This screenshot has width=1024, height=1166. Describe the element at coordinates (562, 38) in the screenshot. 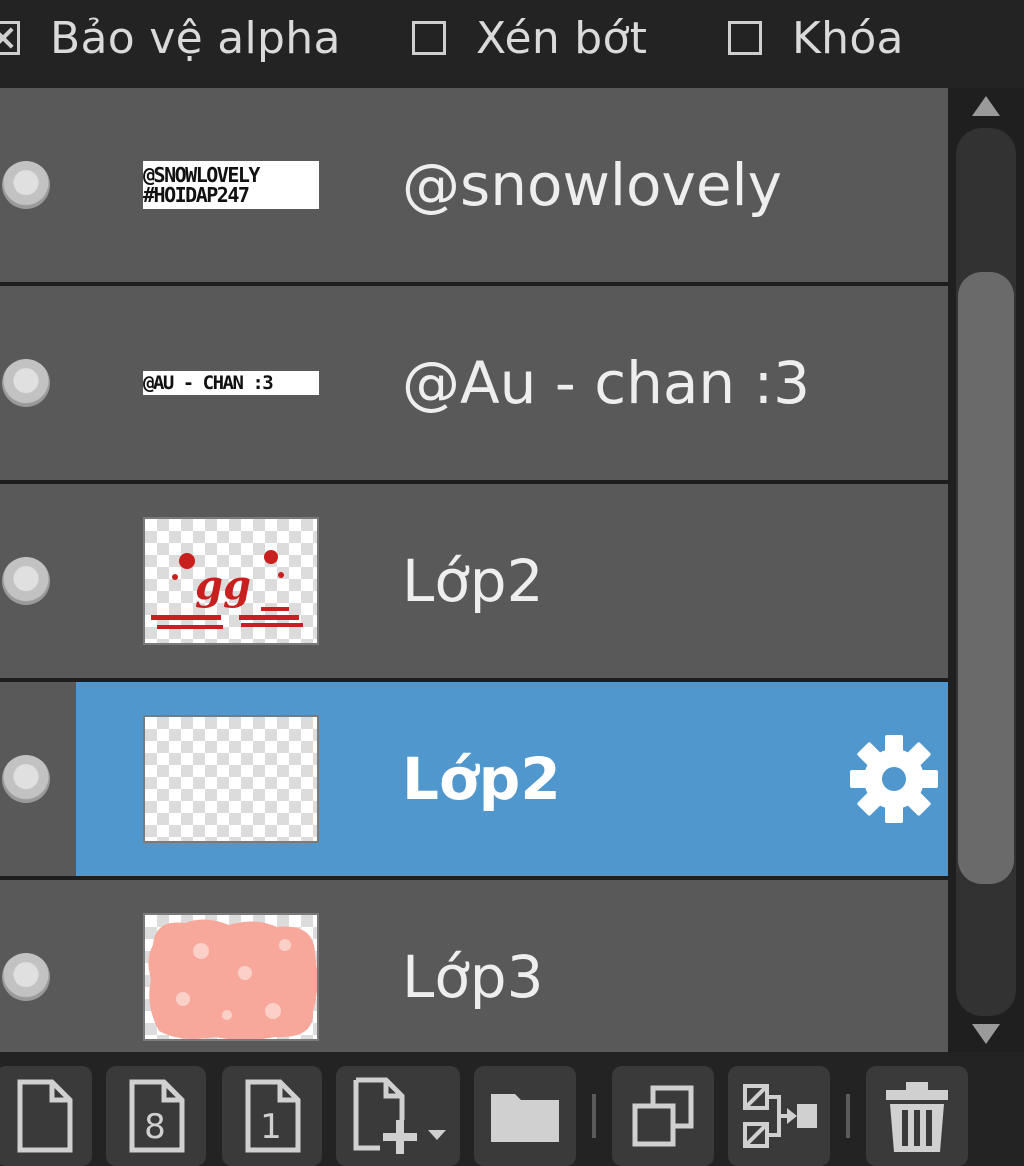

I see `clipping-label: Xén bớt` at that location.